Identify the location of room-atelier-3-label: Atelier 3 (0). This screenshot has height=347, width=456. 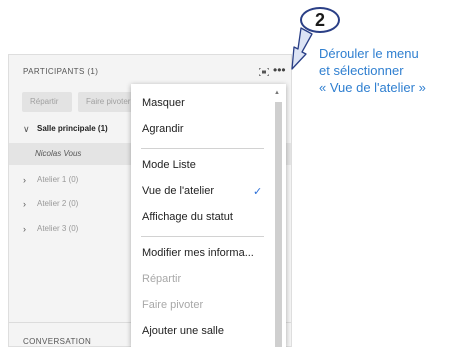
(58, 228).